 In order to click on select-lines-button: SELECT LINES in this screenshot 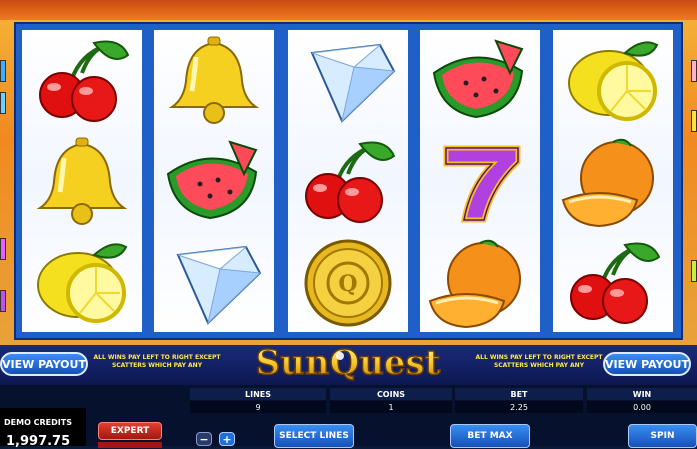, I will do `click(314, 436)`.